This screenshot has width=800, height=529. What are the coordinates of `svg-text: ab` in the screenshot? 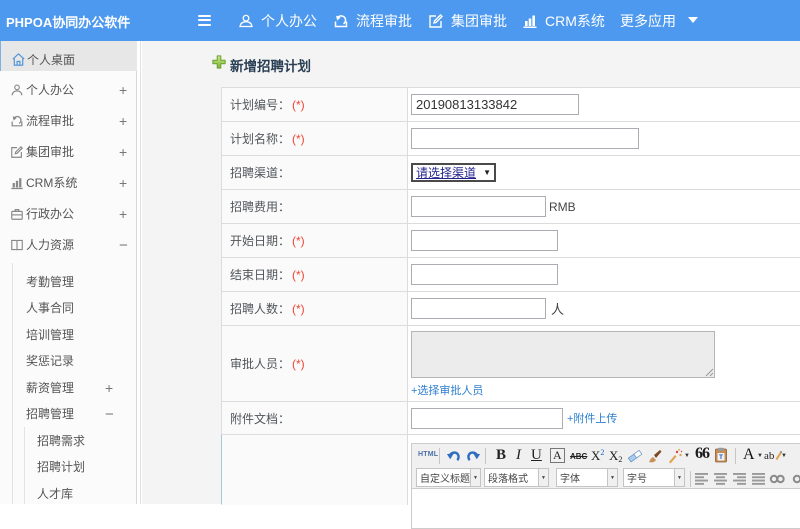 It's located at (769, 456).